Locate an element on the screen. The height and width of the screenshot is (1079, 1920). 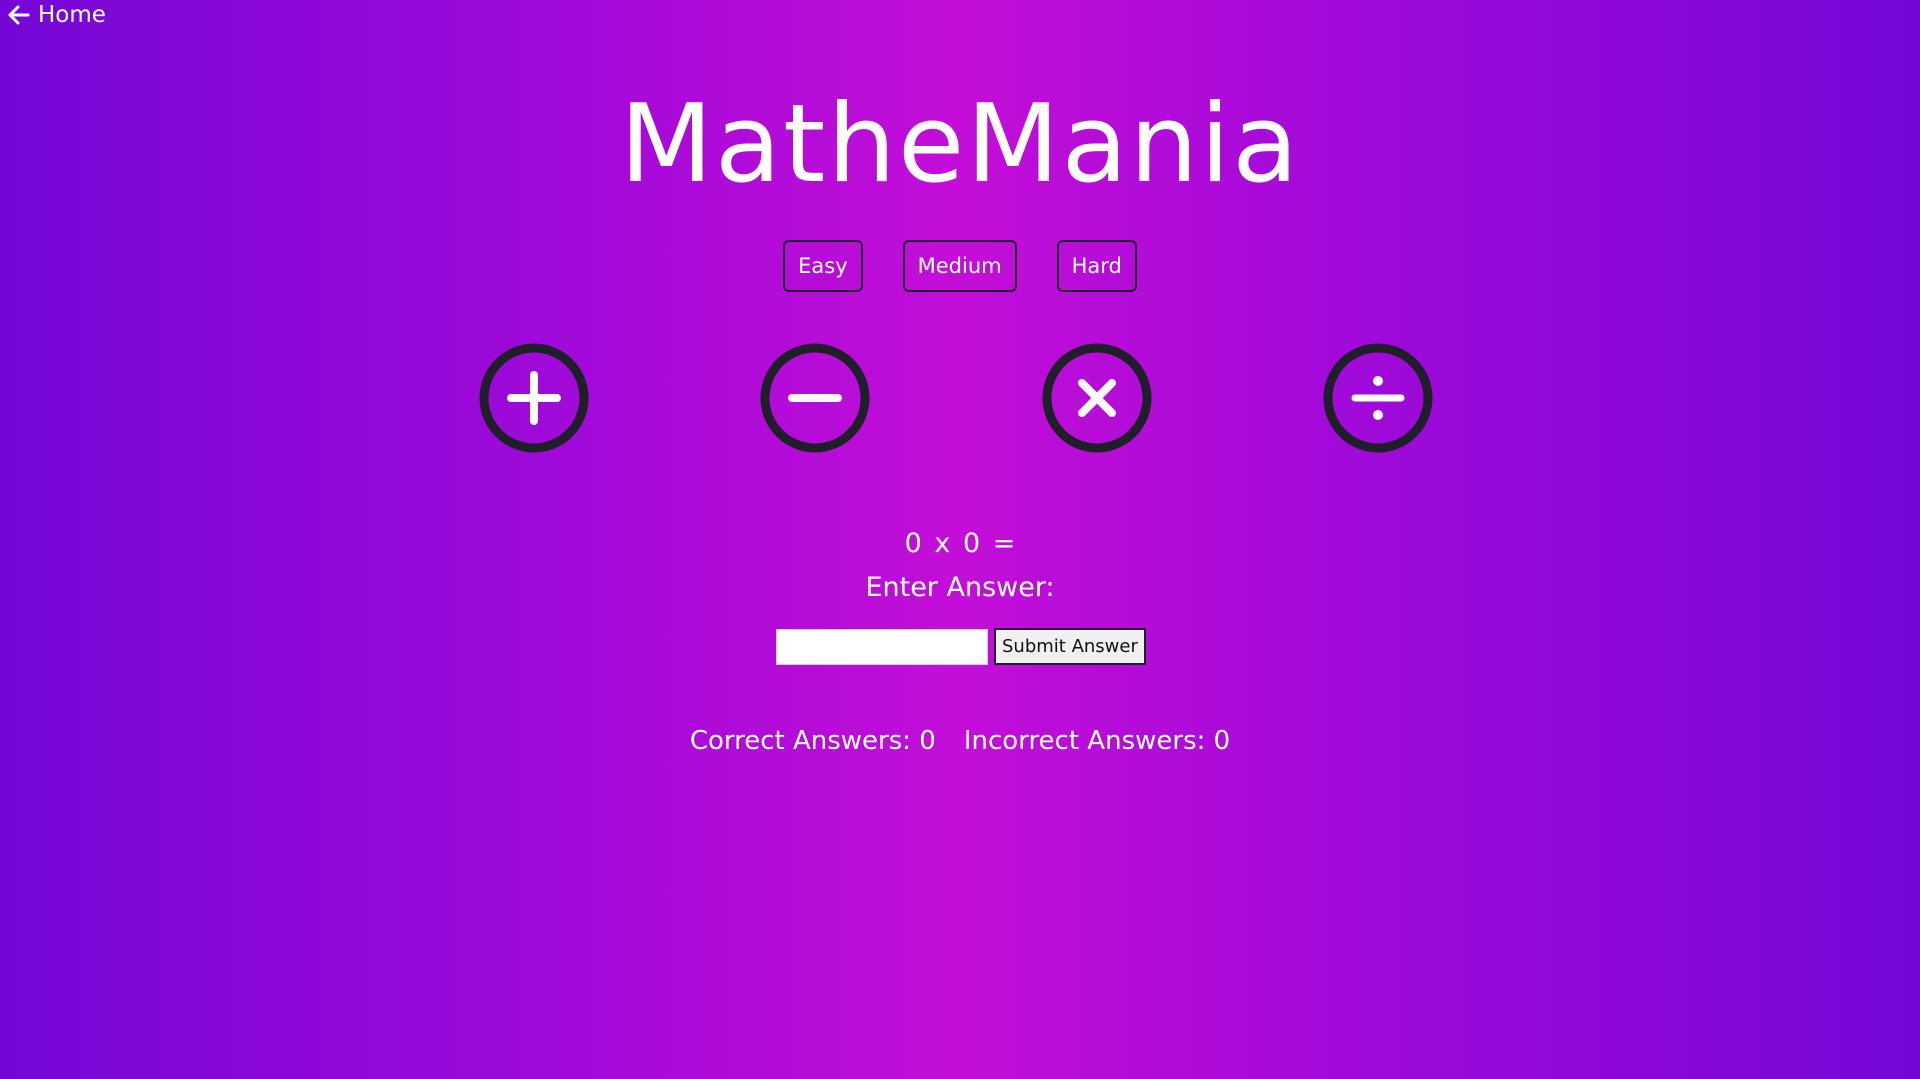
plus-icon is located at coordinates (534, 398).